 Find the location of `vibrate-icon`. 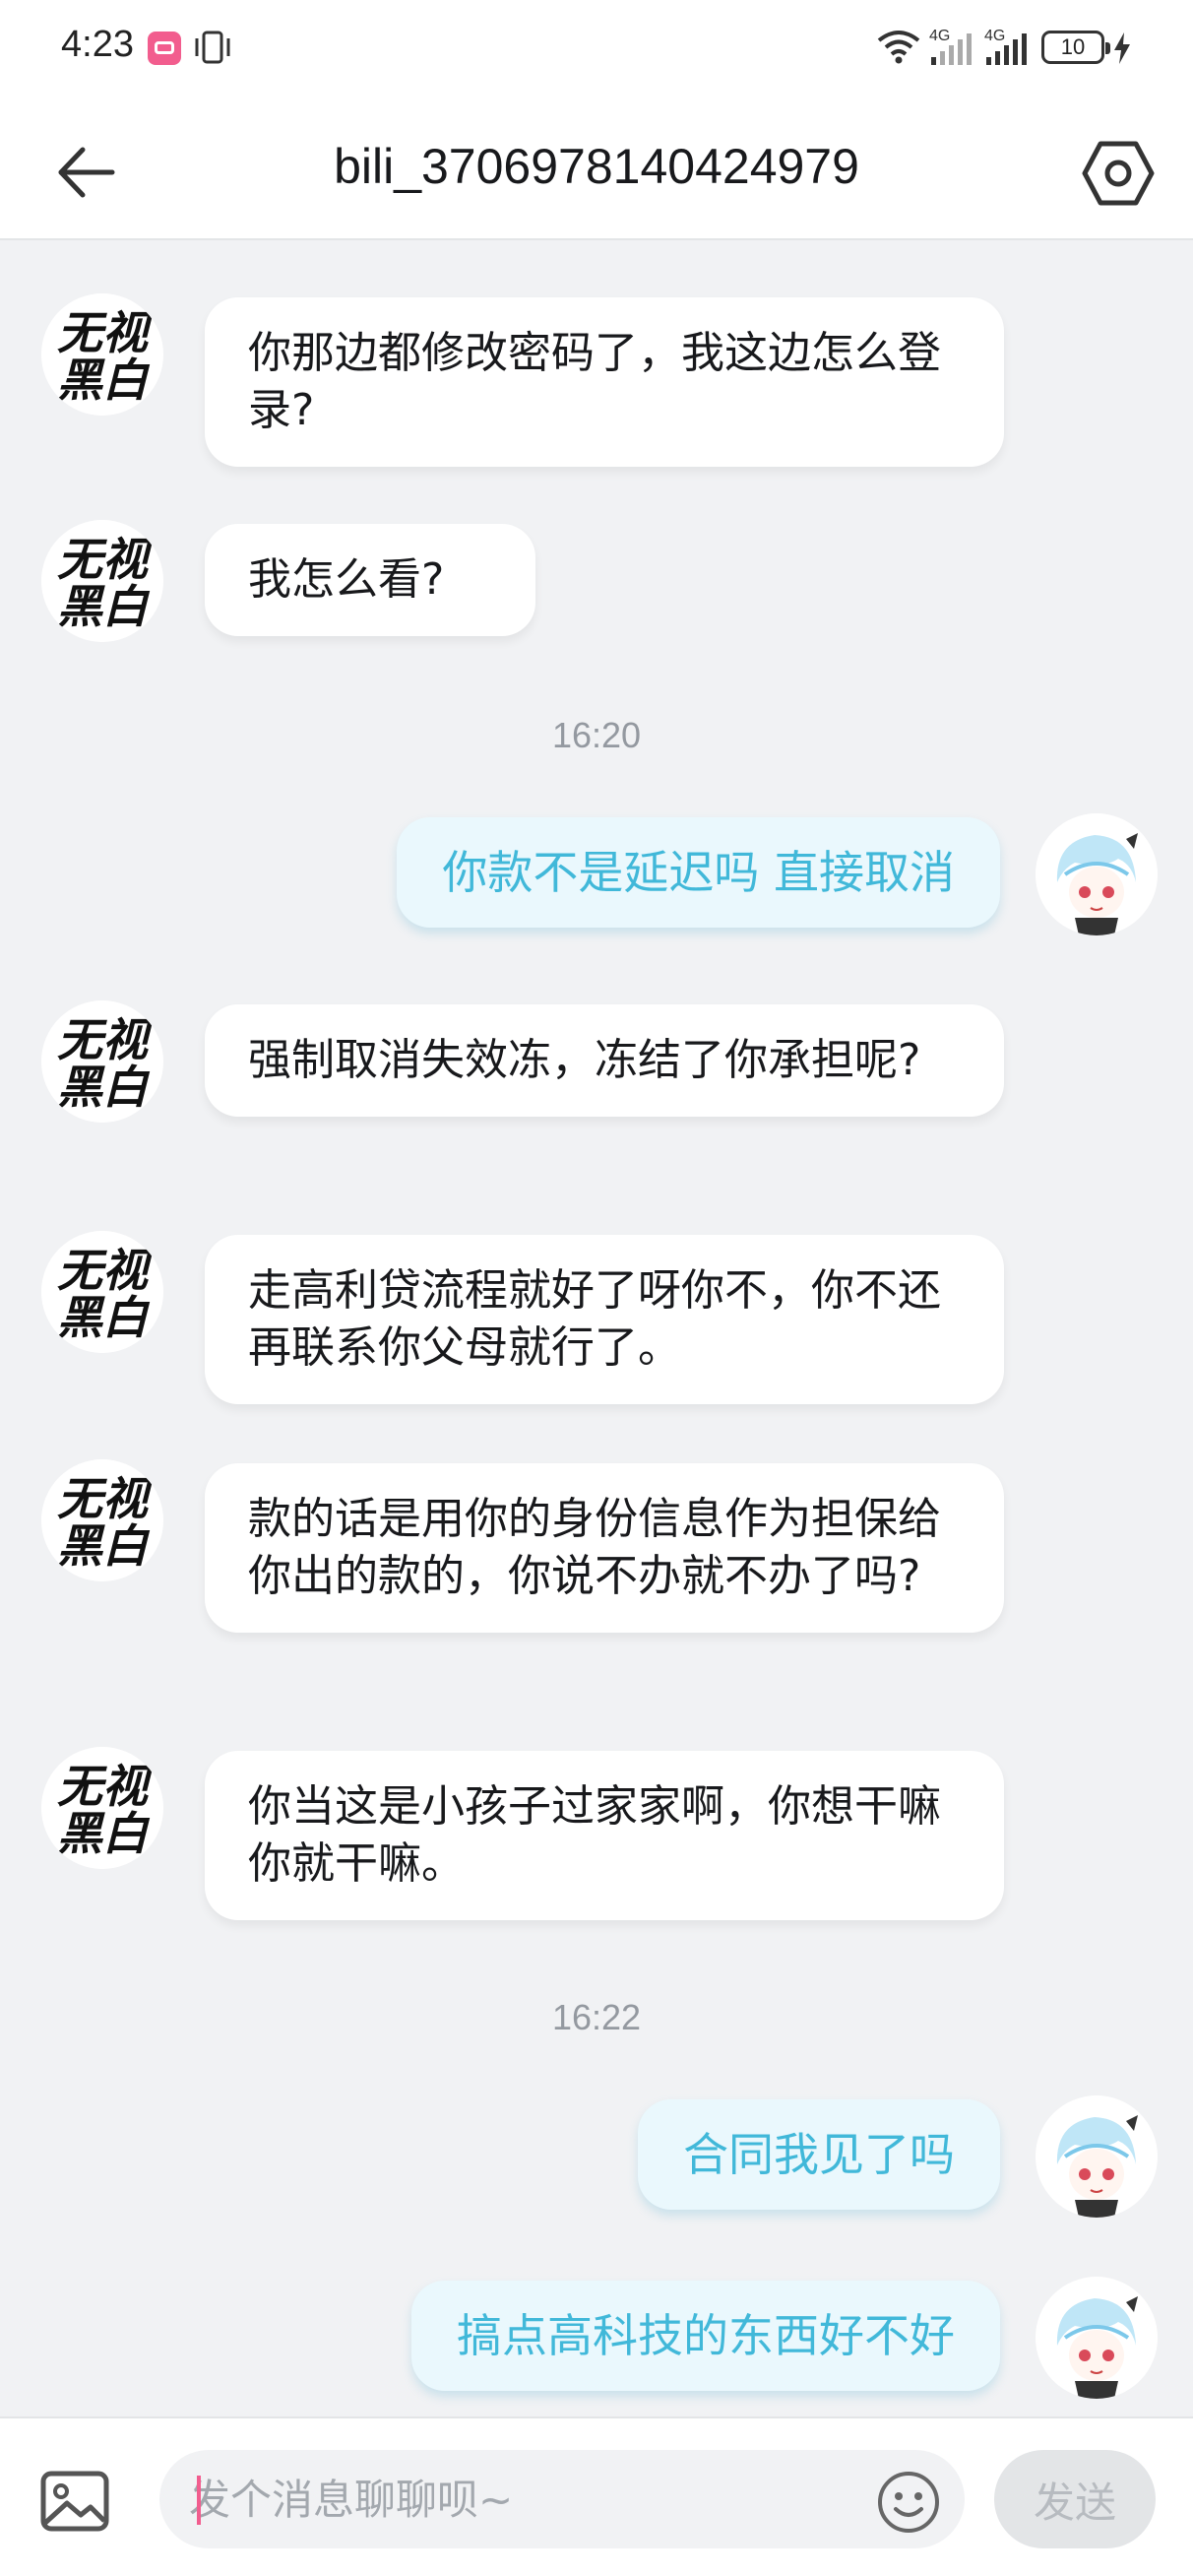

vibrate-icon is located at coordinates (212, 47).